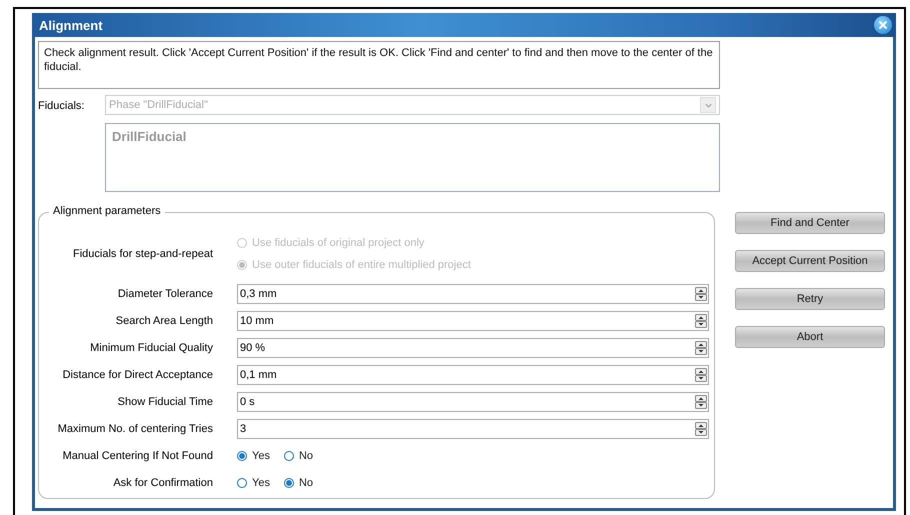  What do you see at coordinates (473, 348) in the screenshot?
I see `input-field: 90 %` at bounding box center [473, 348].